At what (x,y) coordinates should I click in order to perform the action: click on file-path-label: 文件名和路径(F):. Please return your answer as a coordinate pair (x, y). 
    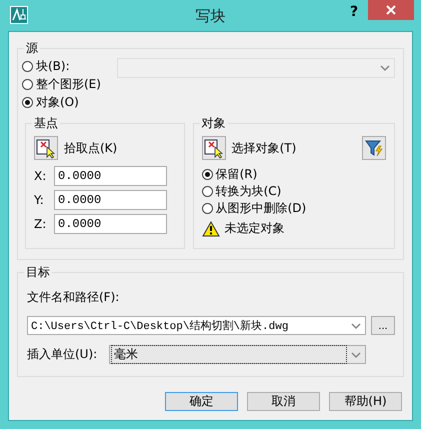
    Looking at the image, I should click on (73, 297).